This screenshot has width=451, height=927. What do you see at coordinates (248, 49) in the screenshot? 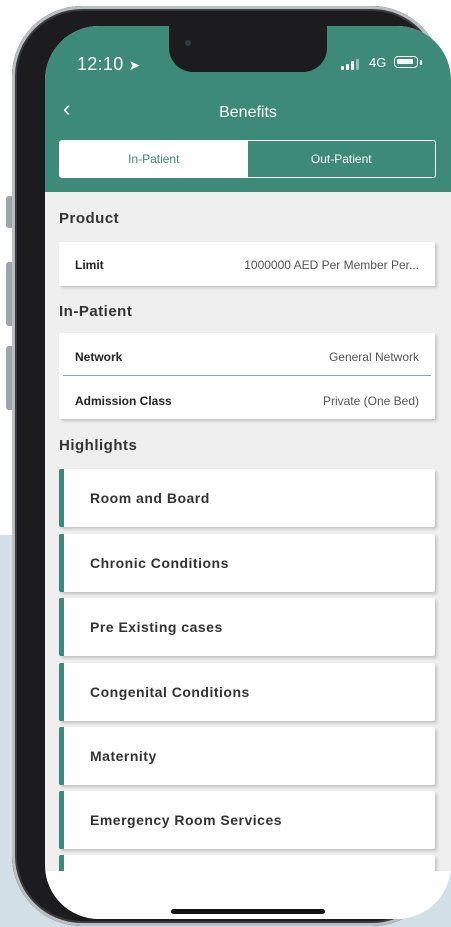
I see `notch` at bounding box center [248, 49].